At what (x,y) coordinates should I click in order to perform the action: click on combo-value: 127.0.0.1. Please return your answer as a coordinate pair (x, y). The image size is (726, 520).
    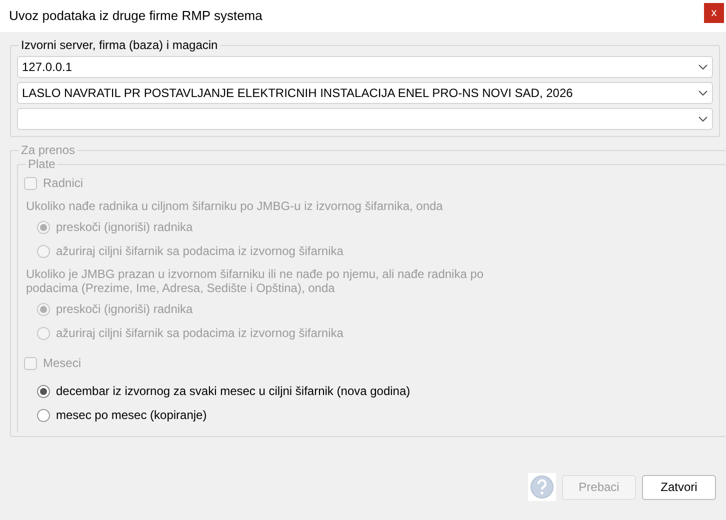
    Looking at the image, I should click on (47, 67).